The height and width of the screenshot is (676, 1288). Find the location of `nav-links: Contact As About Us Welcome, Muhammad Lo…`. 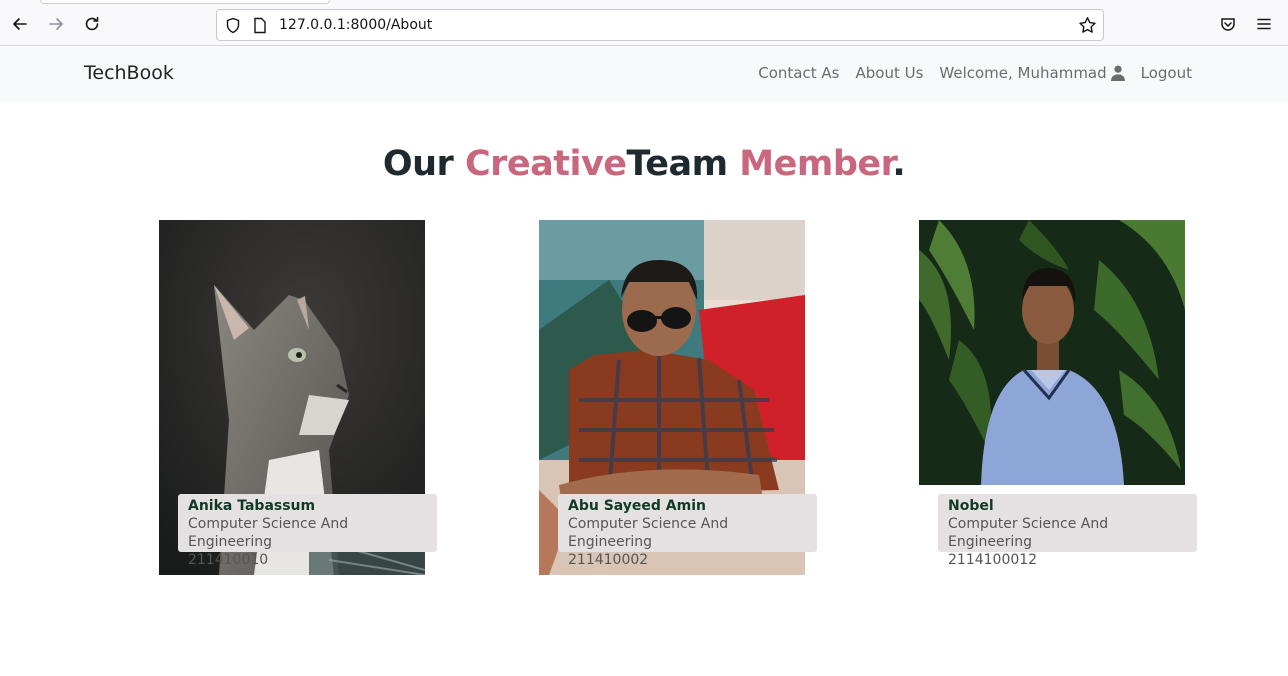

nav-links: Contact As About Us Welcome, Muhammad Lo… is located at coordinates (975, 73).